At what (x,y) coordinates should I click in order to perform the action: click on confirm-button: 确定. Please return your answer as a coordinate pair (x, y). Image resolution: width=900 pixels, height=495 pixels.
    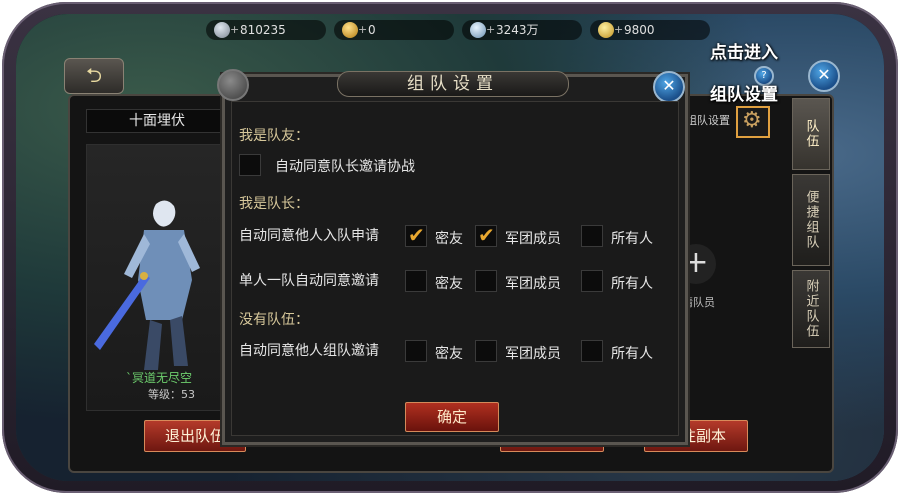
    Looking at the image, I should click on (452, 417).